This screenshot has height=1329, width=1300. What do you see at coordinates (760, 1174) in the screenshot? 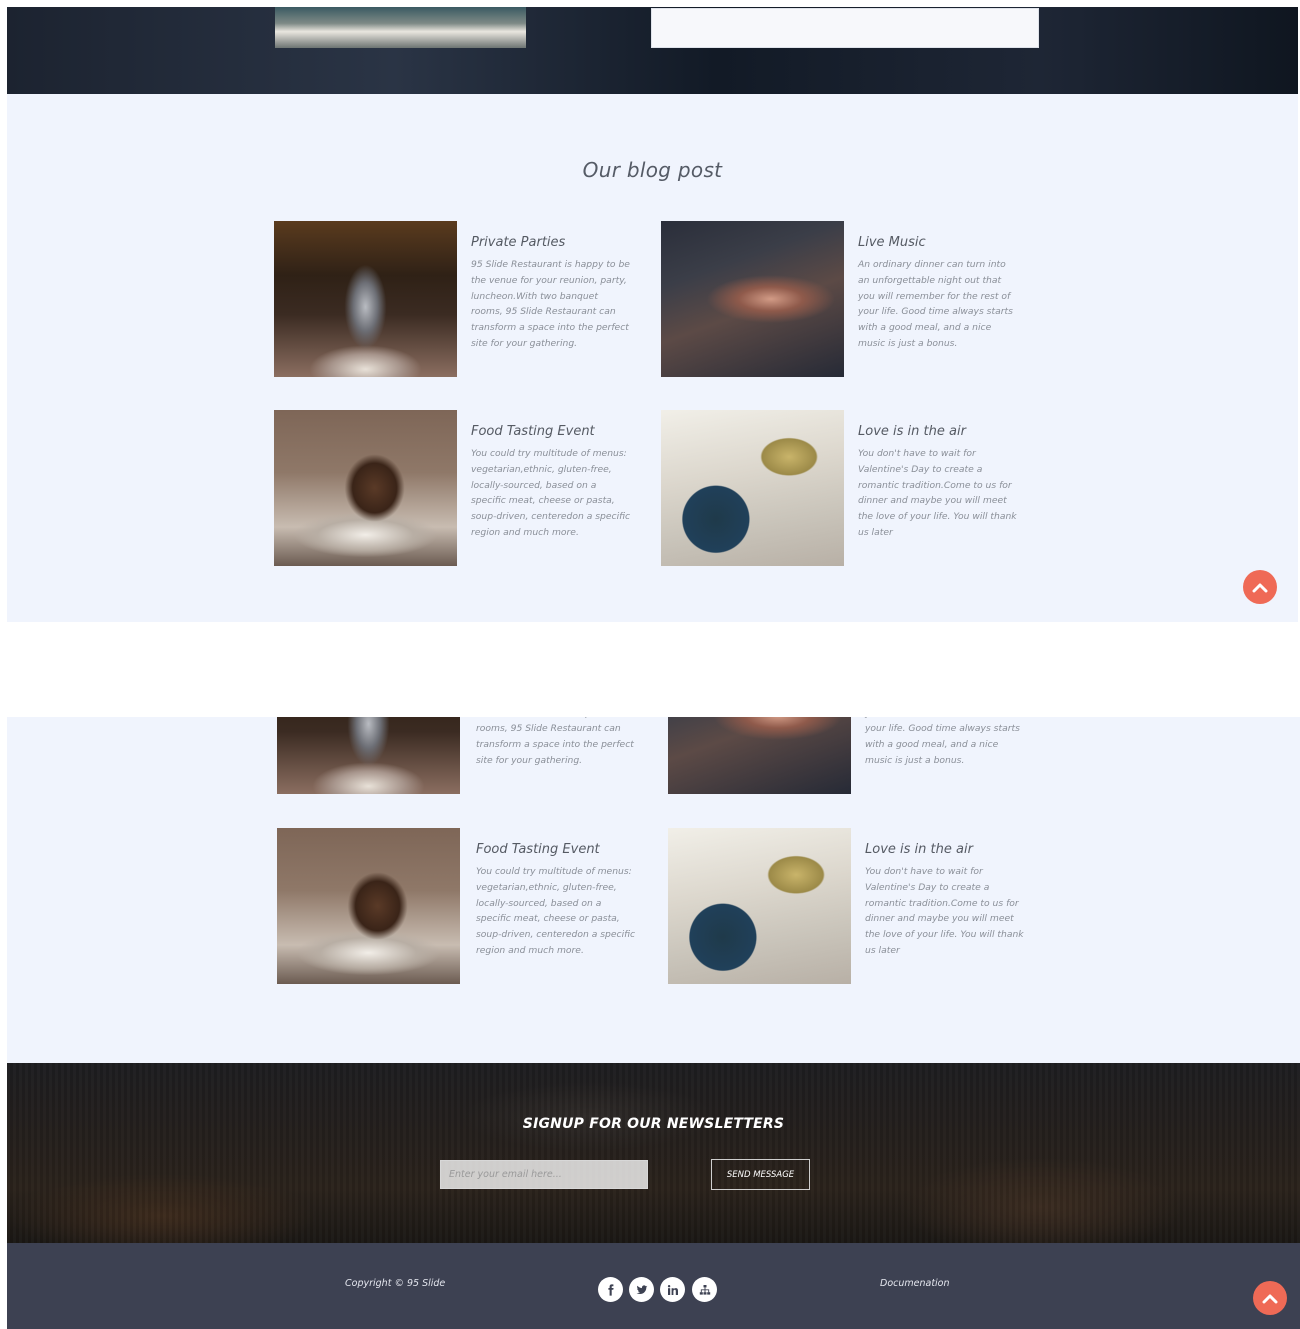
I see `send-message-button: SEND MESSAGE` at bounding box center [760, 1174].